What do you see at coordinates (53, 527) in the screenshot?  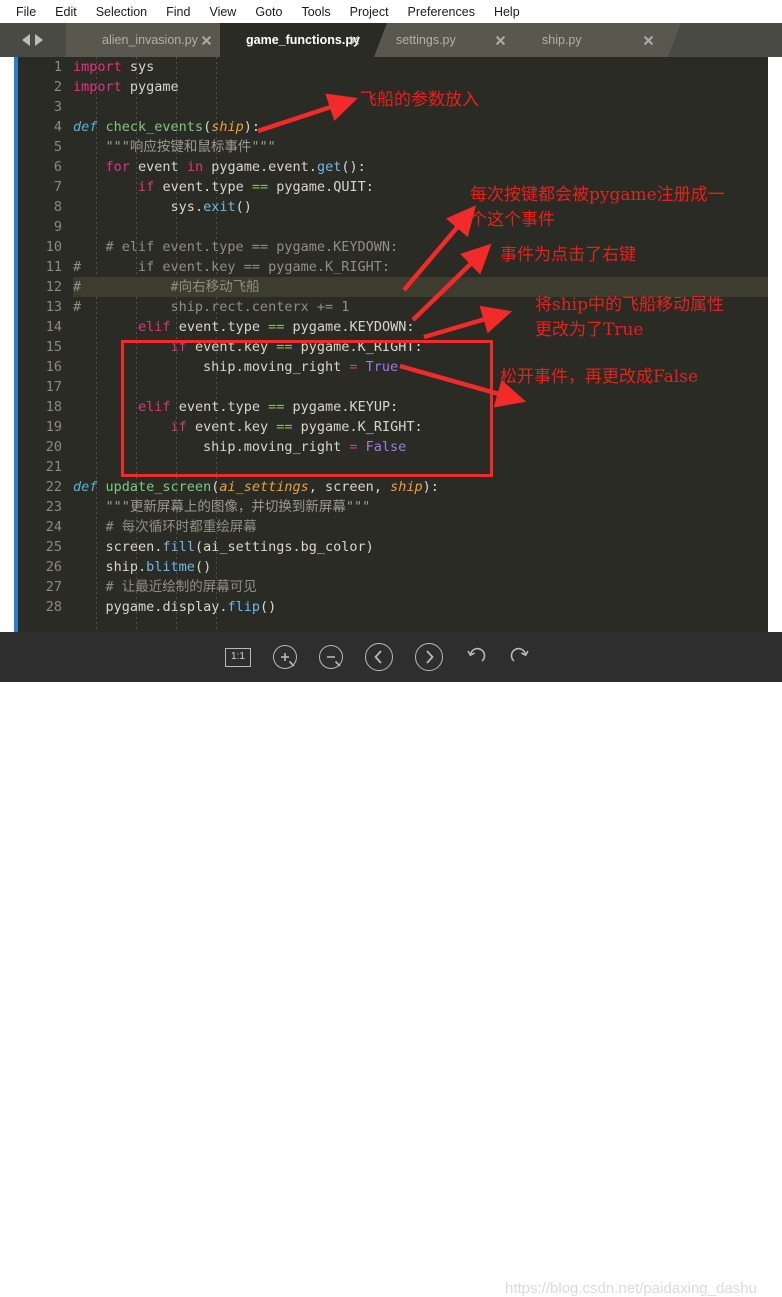 I see `line-number: 24` at bounding box center [53, 527].